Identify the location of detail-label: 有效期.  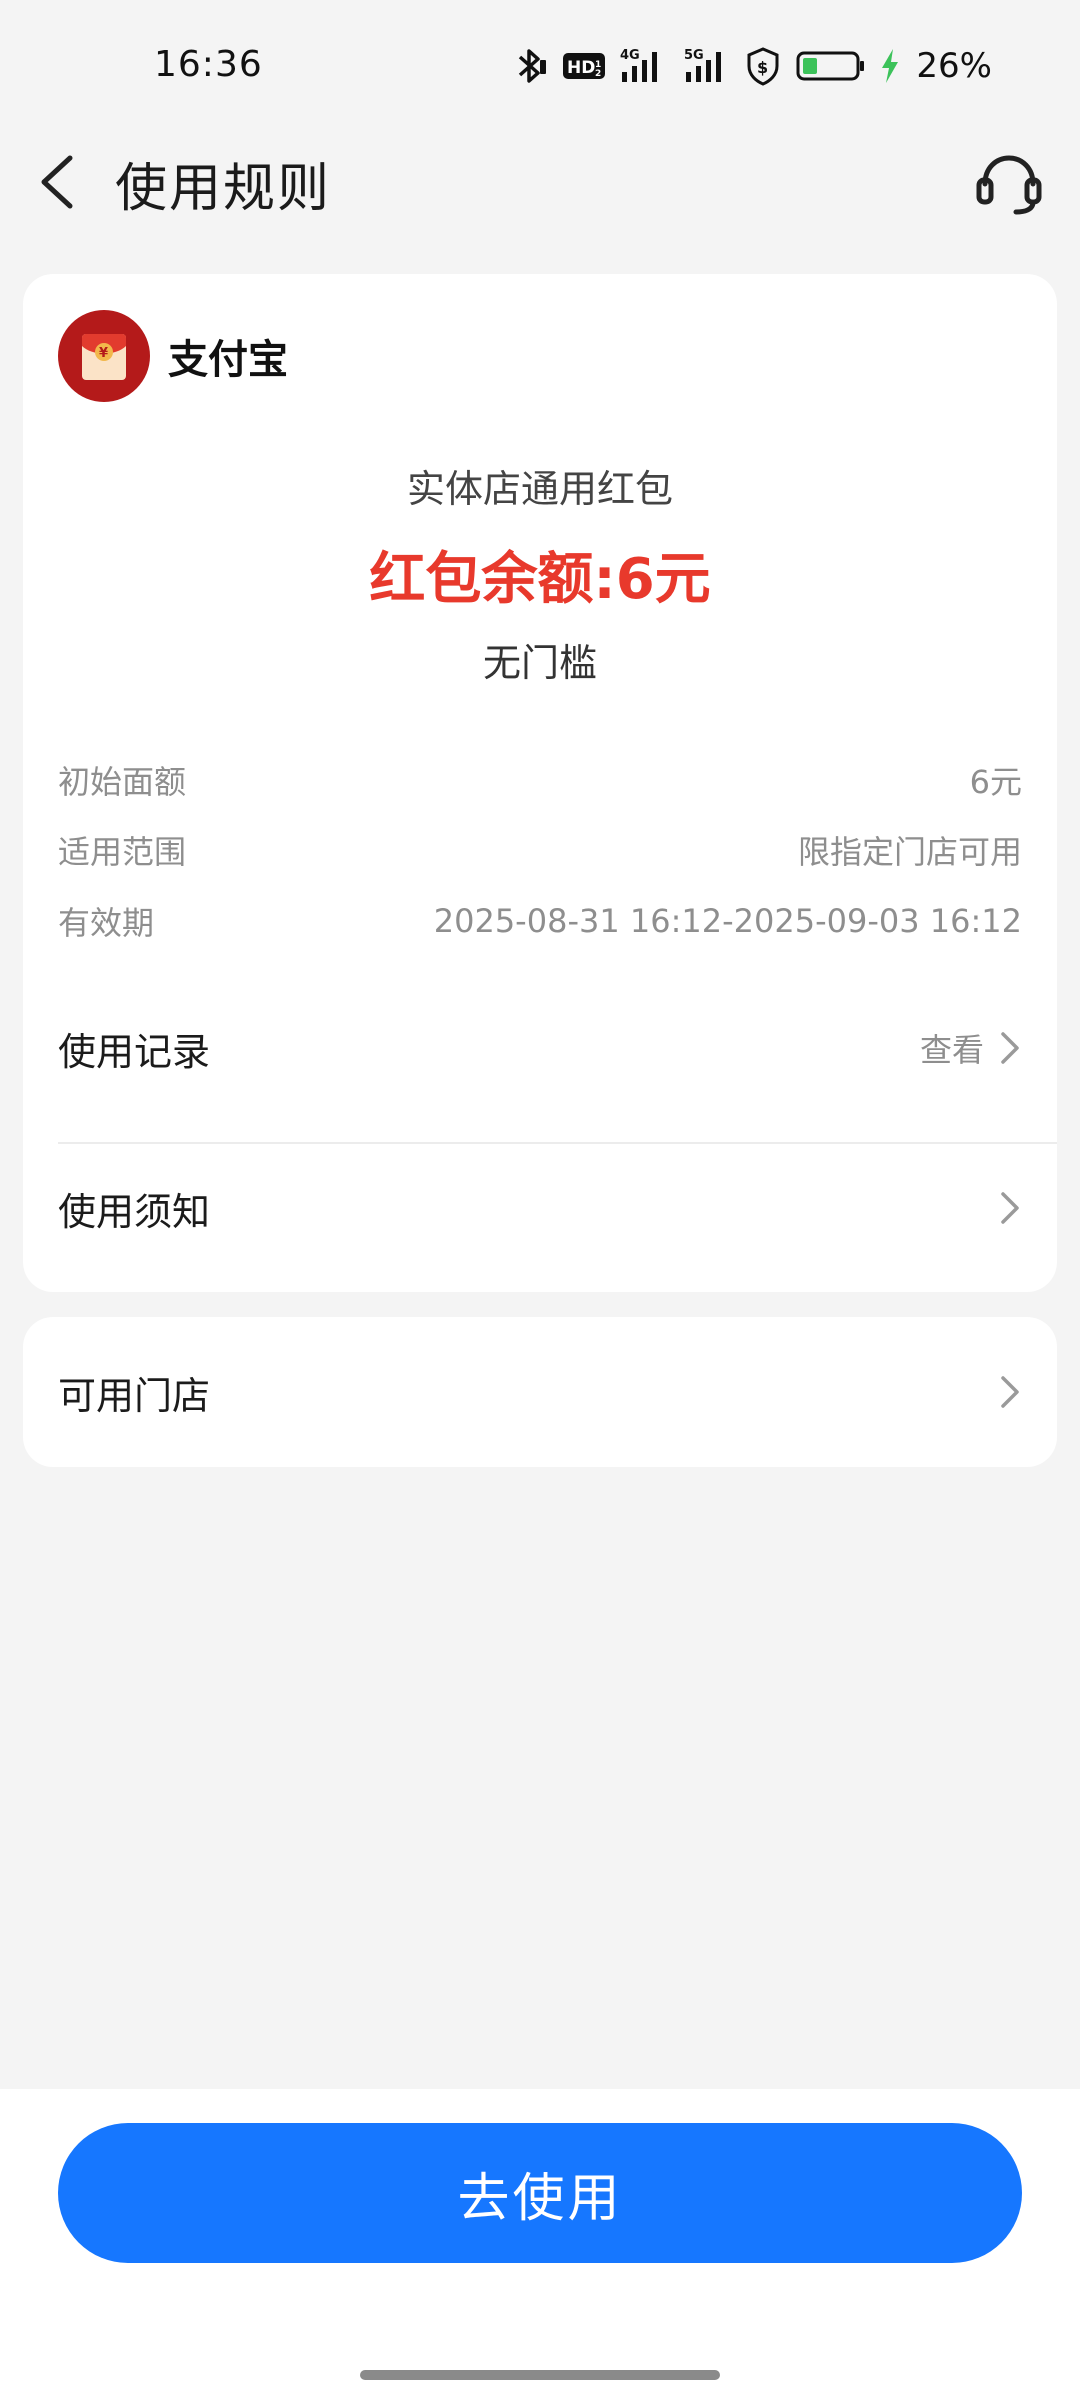
(106, 923).